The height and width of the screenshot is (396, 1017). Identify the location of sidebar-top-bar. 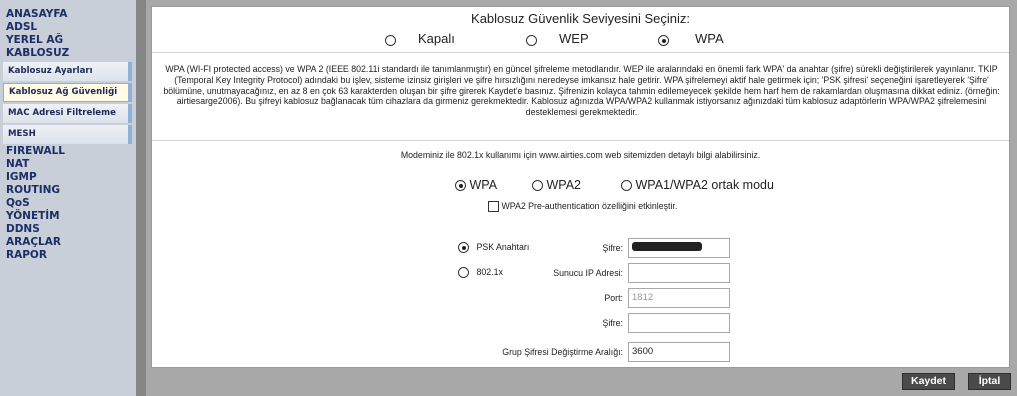
(68, 4).